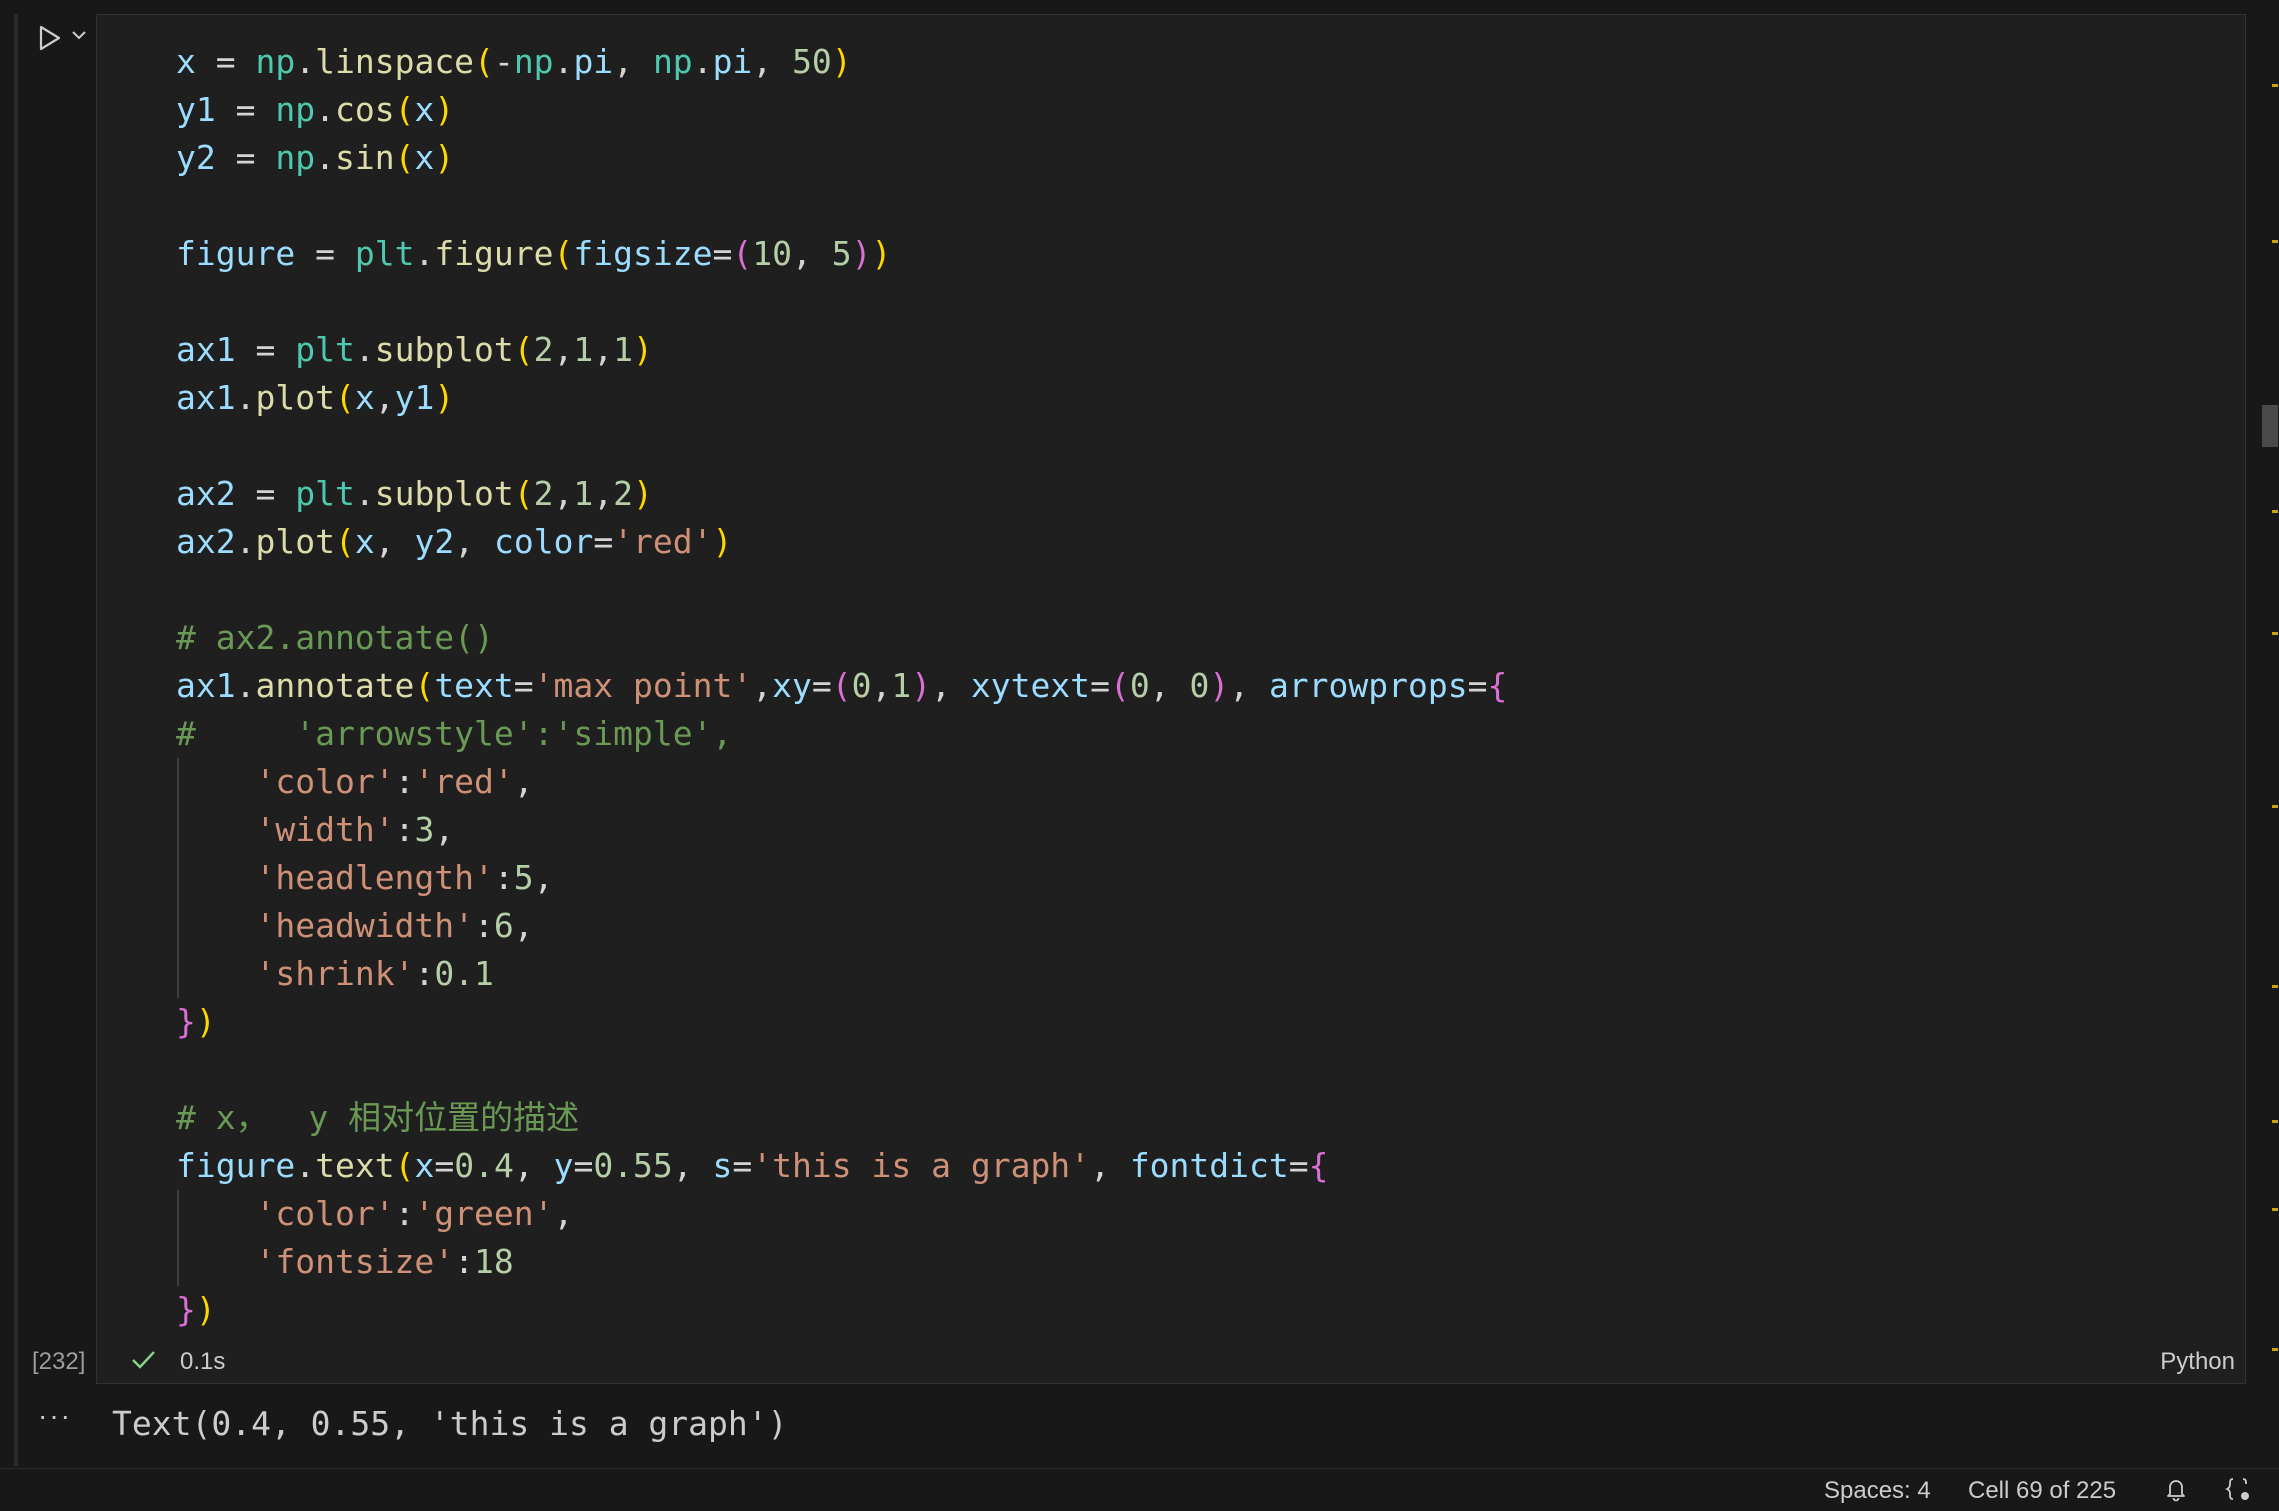  What do you see at coordinates (1139, 1362) in the screenshot?
I see `cell-status-row: [232] 0.1s Python` at bounding box center [1139, 1362].